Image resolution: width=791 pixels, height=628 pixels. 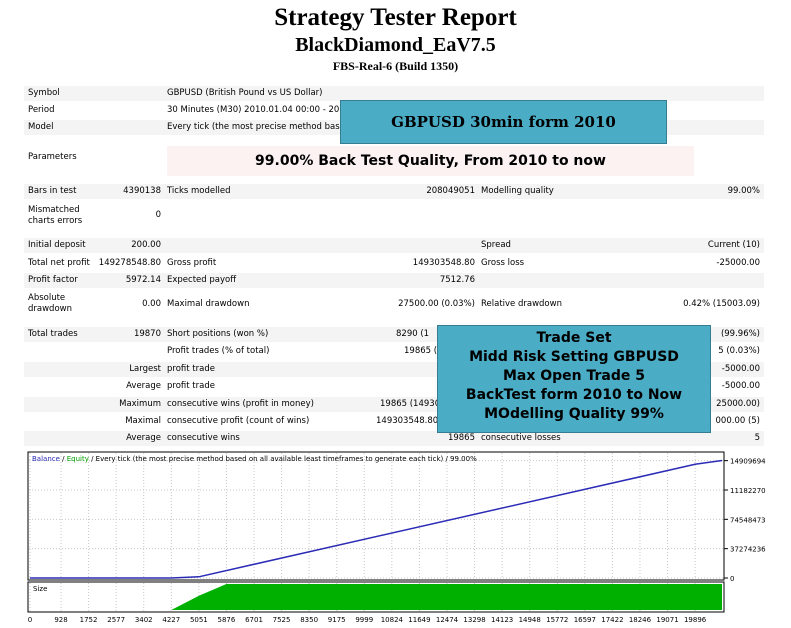 I want to click on max-consec-wins-value: 19865 (14930, so click(x=410, y=404).